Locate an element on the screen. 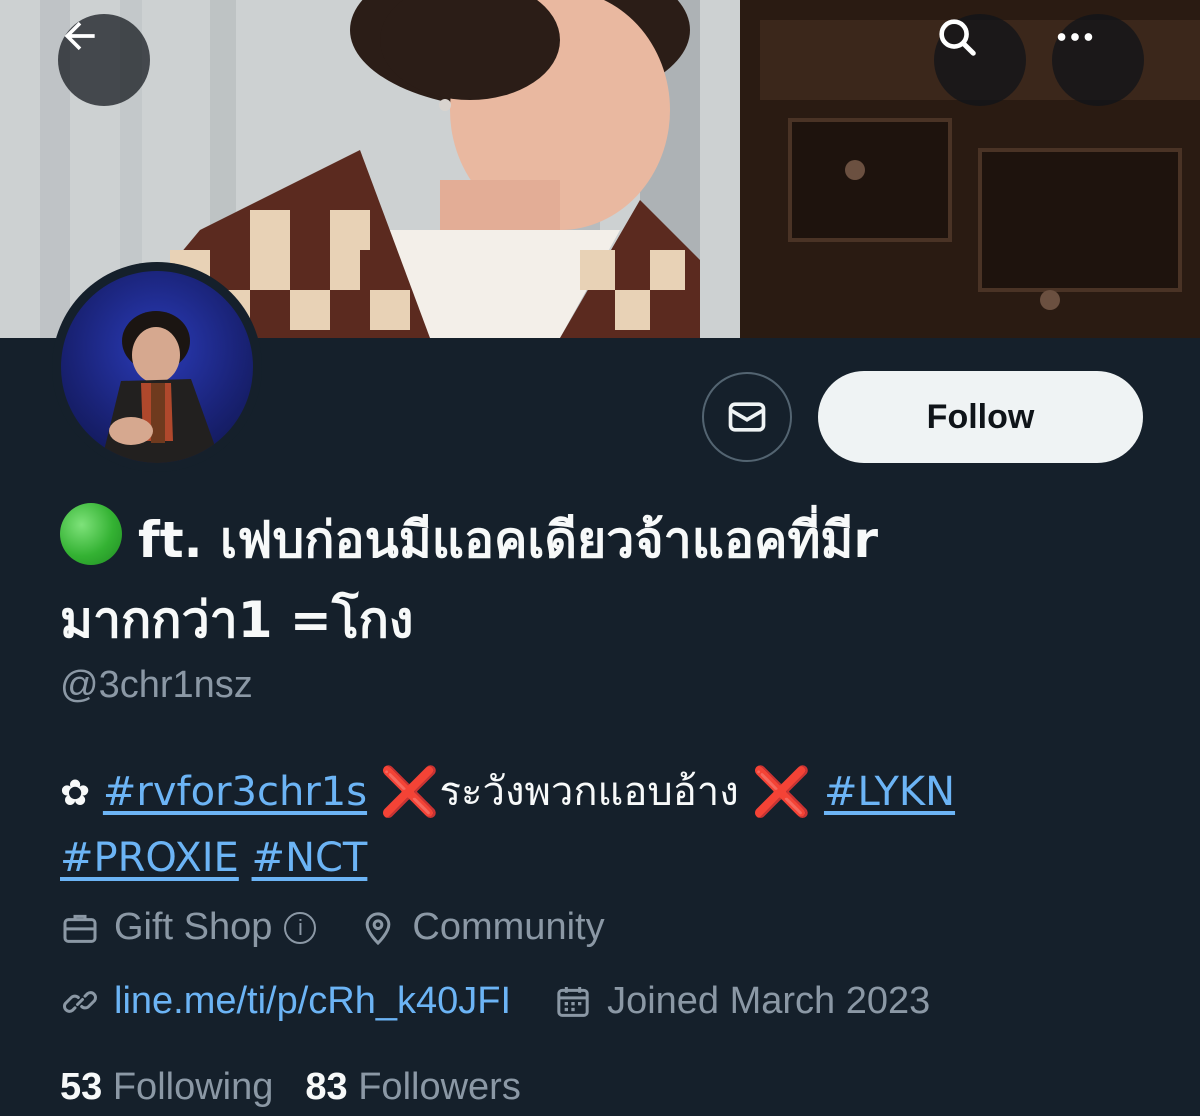 This screenshot has width=1200, height=1116. message-button is located at coordinates (747, 417).